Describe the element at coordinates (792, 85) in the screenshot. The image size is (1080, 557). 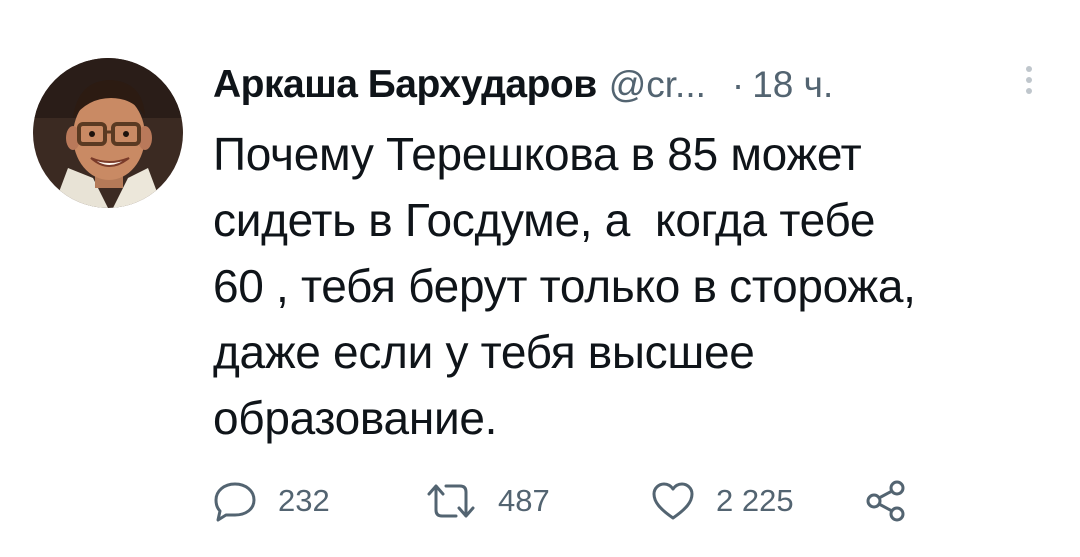
I see `timestamp: 18 ч.` at that location.